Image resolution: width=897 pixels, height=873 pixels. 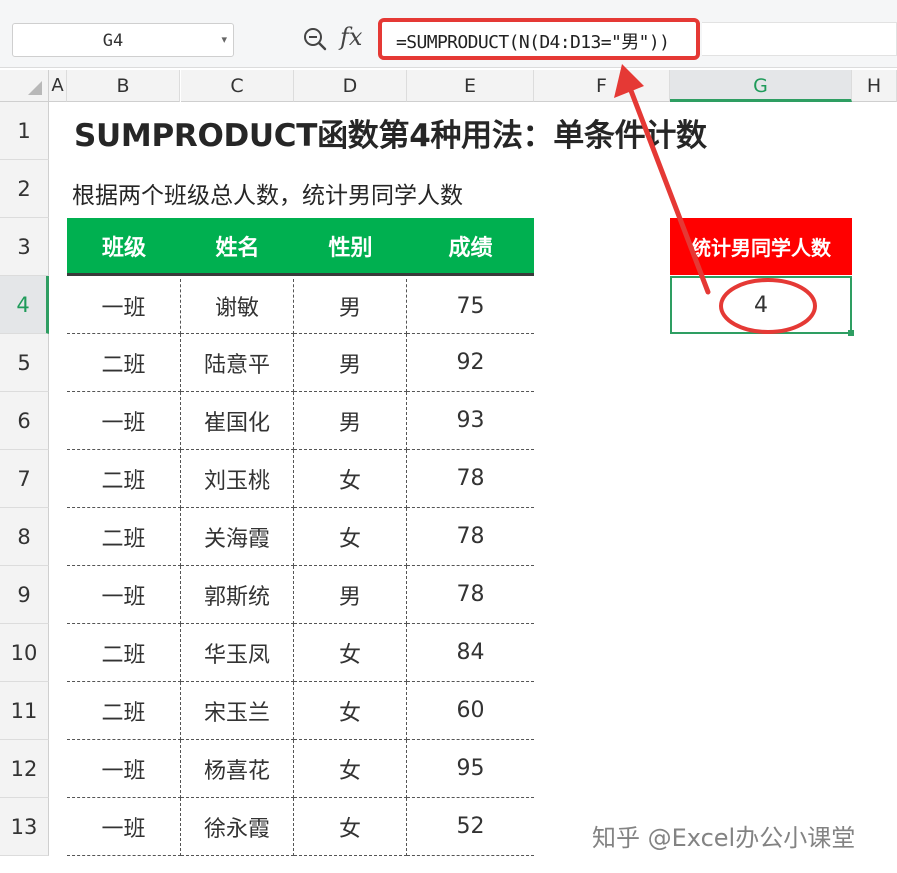 What do you see at coordinates (237, 479) in the screenshot?
I see `table-cell: 刘玉桃` at bounding box center [237, 479].